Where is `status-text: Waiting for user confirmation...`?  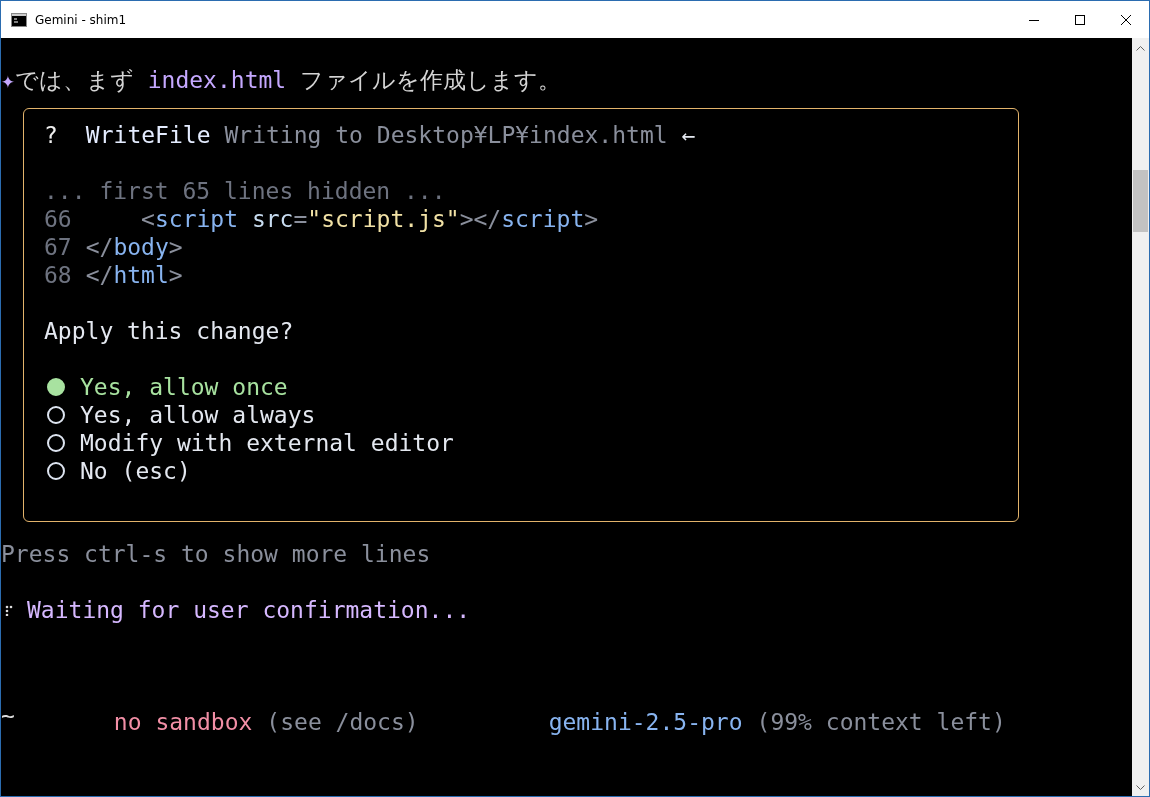
status-text: Waiting for user confirmation... is located at coordinates (249, 610).